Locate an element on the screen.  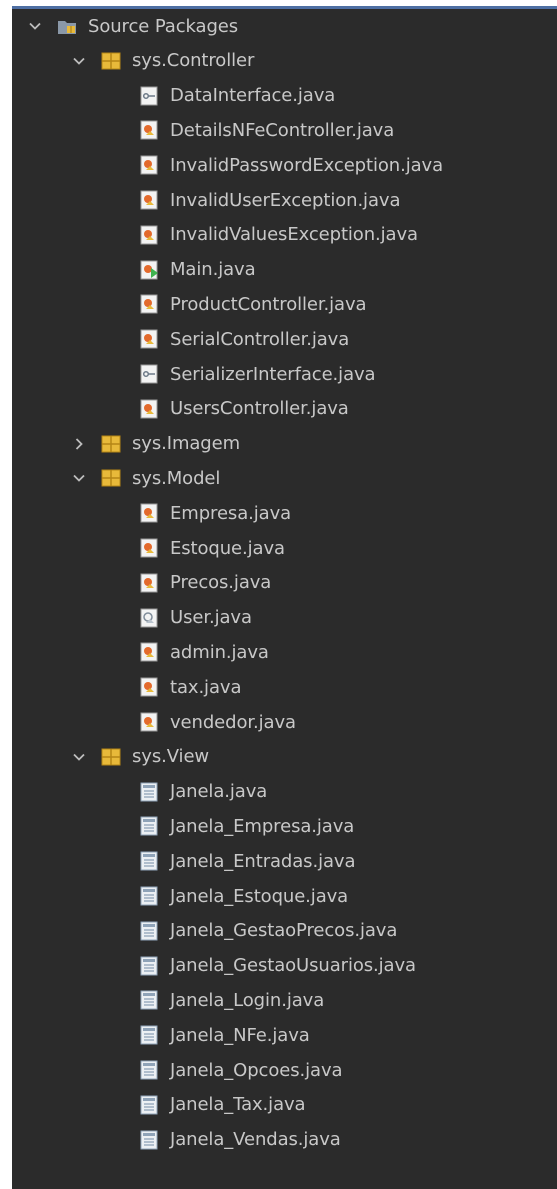
tree-node-label: Janela_Vendas.java is located at coordinates (255, 1140).